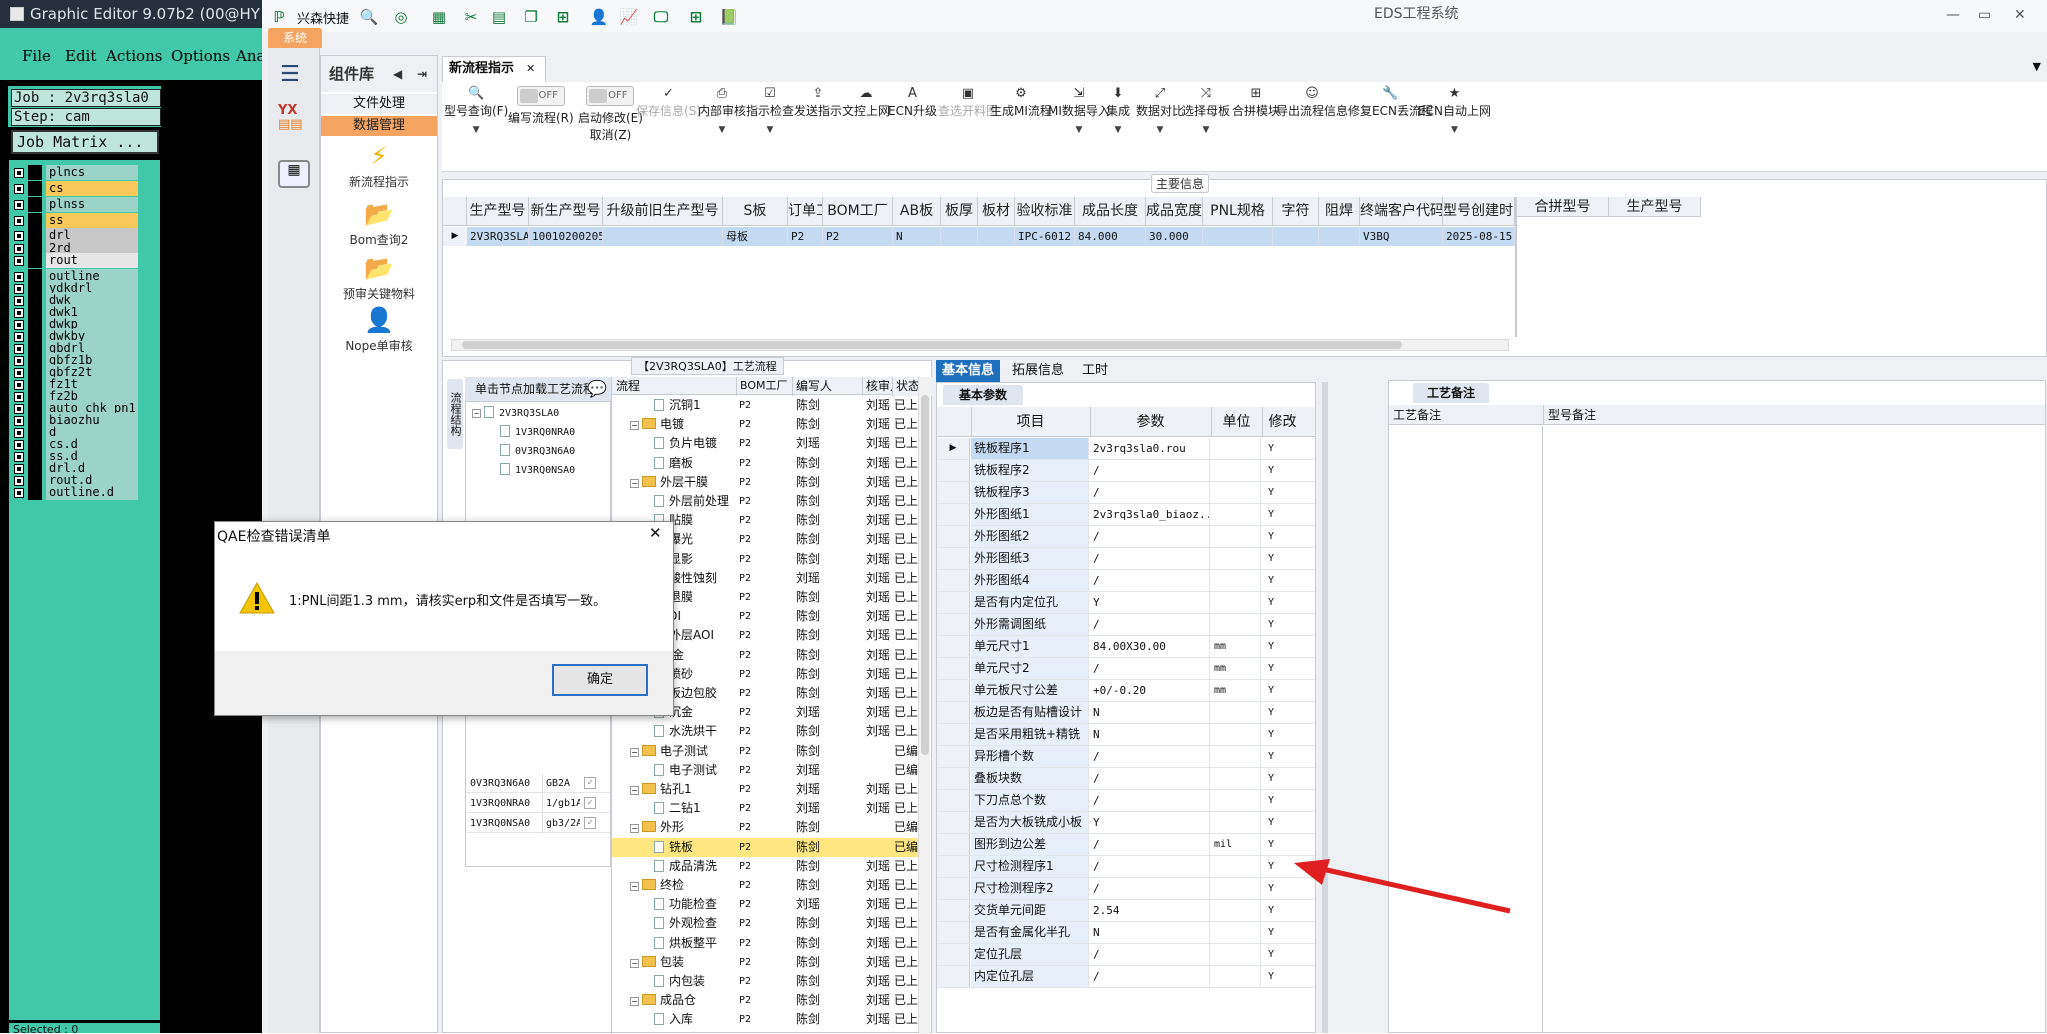 The image size is (2047, 1034). Describe the element at coordinates (1126, 801) in the screenshot. I see `param-row: 下刀点总个数/Y` at that location.